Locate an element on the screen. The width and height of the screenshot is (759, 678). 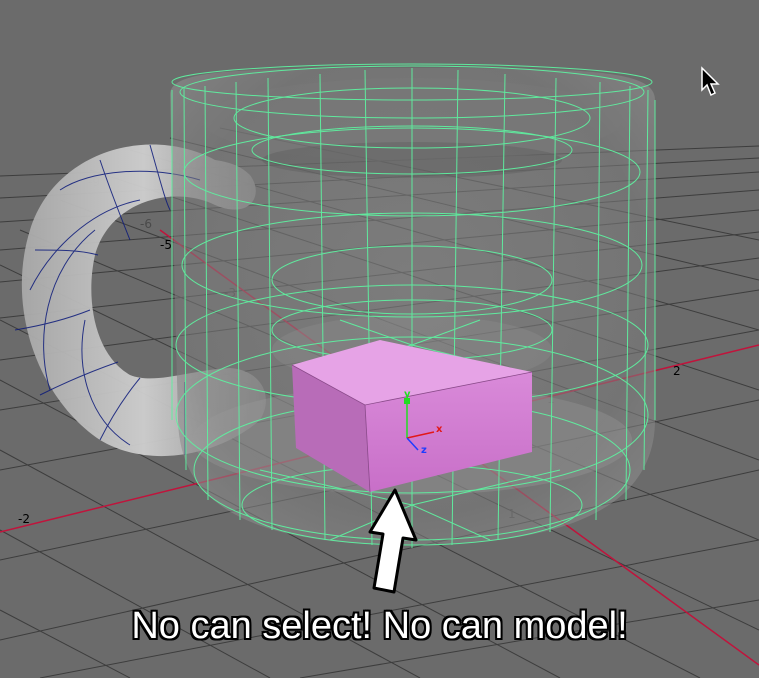
gizmo-y-label: y is located at coordinates (407, 394).